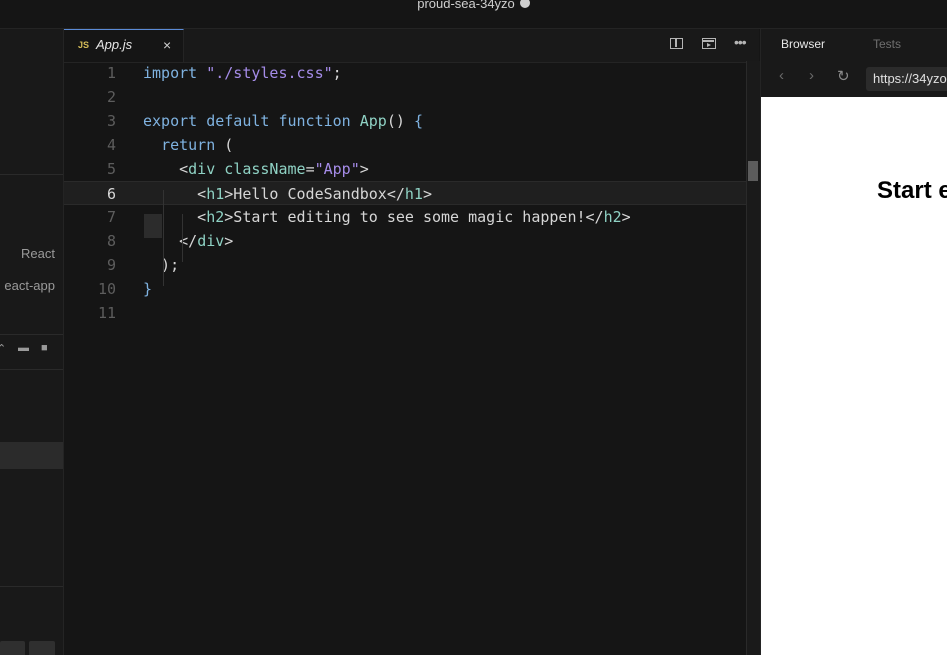 This screenshot has width=947, height=655. I want to click on preview-heading: Start e, so click(912, 190).